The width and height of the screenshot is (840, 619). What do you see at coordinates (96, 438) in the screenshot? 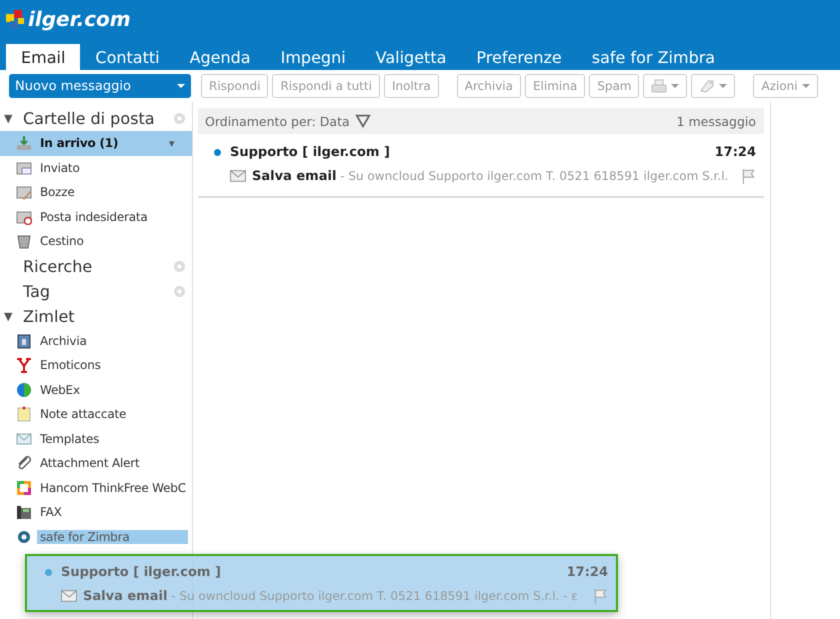
I see `sidebar-item: Templates` at bounding box center [96, 438].